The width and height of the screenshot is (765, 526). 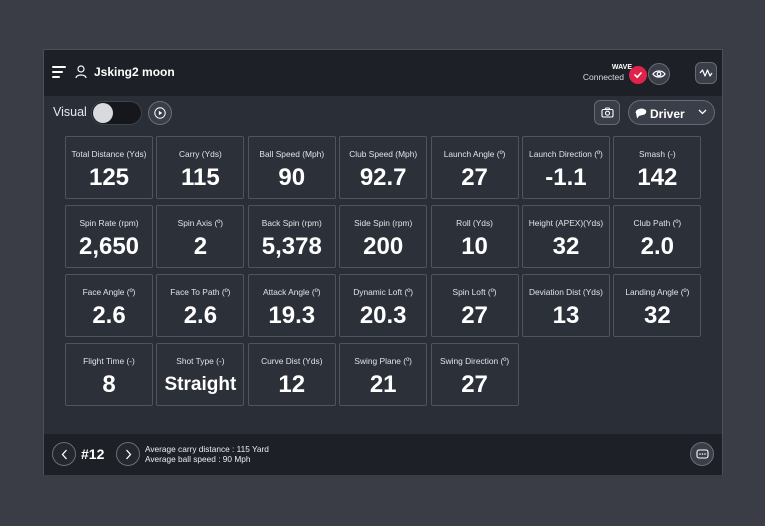 I want to click on metric-value: 8, so click(x=109, y=384).